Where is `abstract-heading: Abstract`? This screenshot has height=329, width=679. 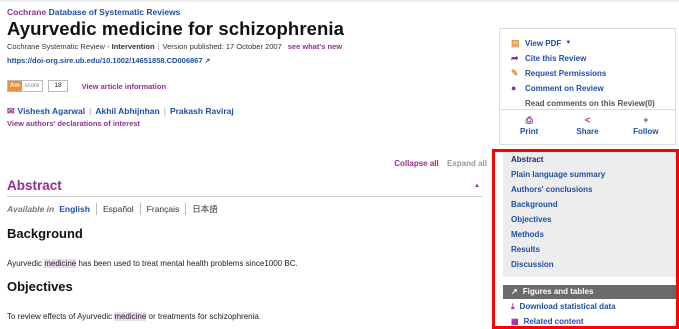
abstract-heading: Abstract is located at coordinates (34, 185).